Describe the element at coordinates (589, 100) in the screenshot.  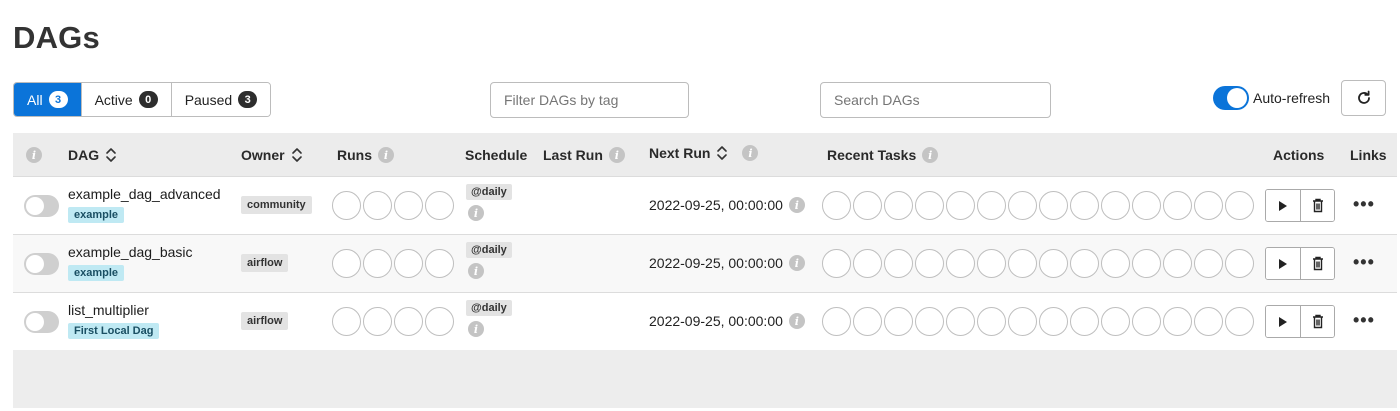
I see `tag-filter-input` at that location.